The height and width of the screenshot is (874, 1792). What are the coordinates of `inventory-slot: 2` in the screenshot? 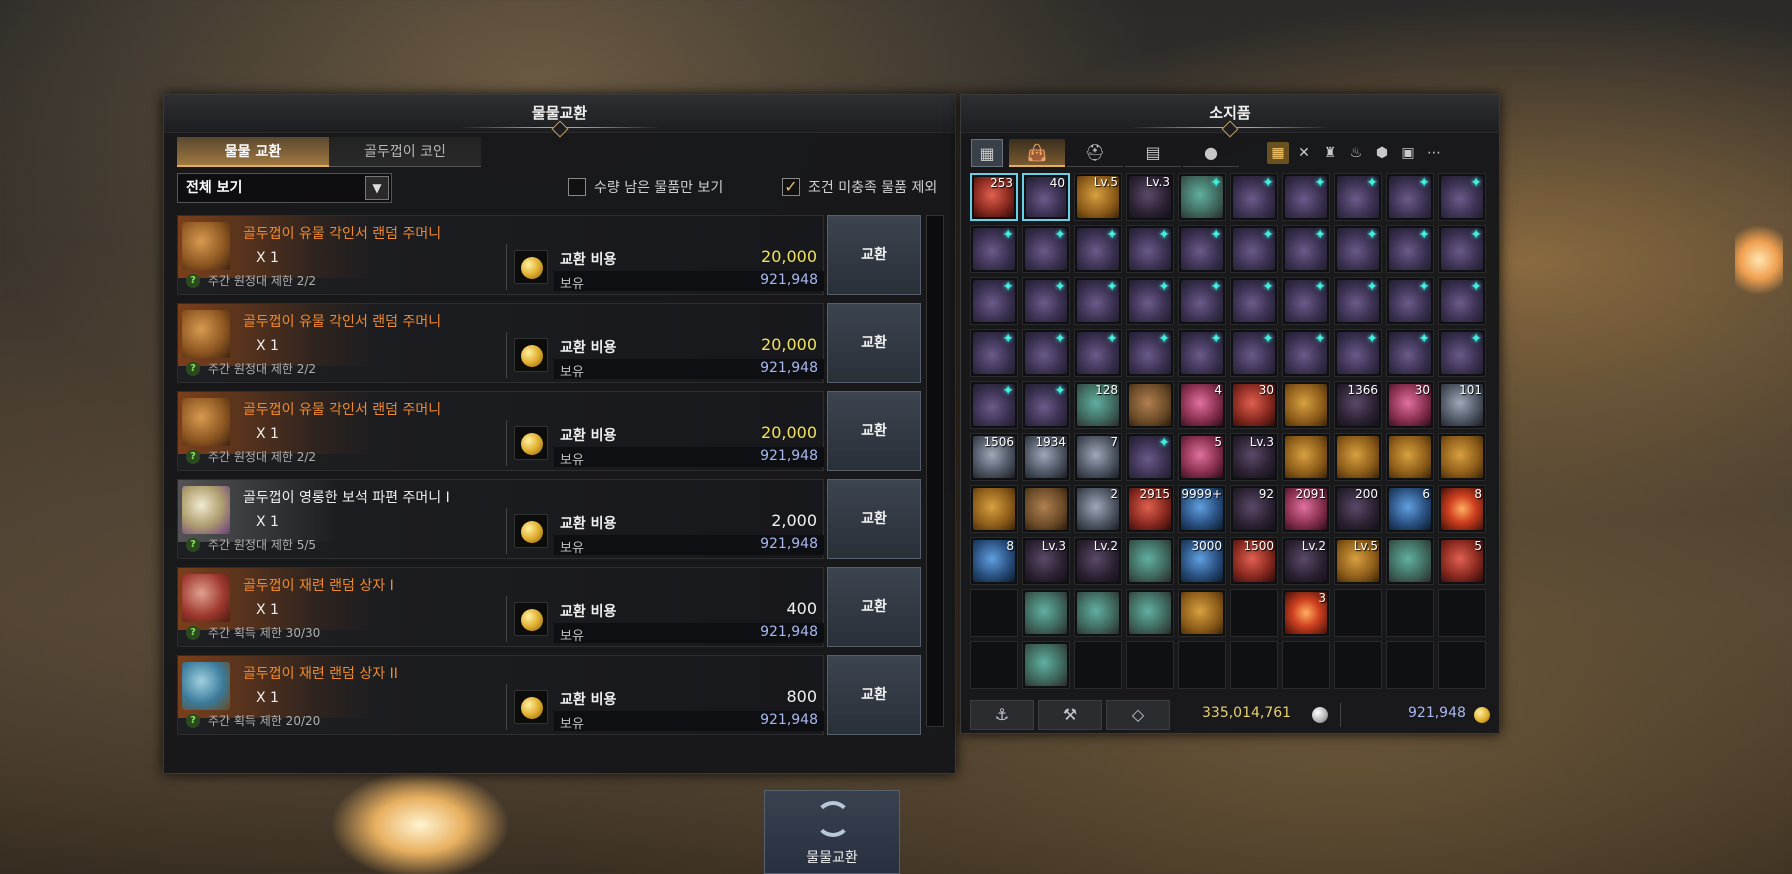 It's located at (1098, 509).